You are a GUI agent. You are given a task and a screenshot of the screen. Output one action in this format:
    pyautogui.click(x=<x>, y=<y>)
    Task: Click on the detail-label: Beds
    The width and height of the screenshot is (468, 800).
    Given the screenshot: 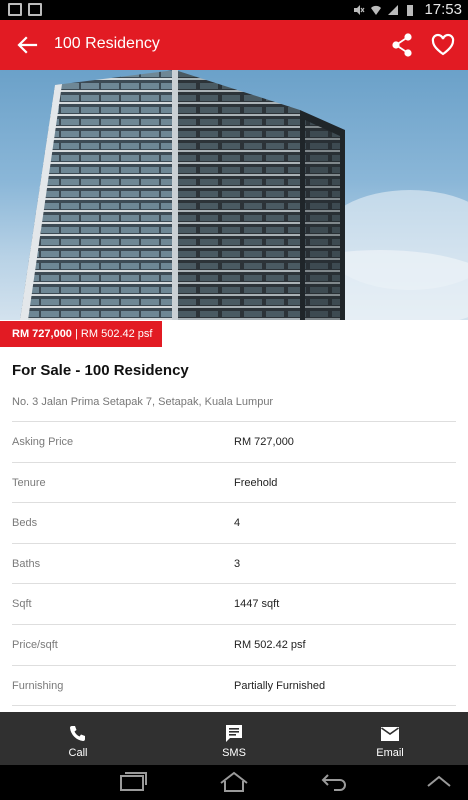 What is the action you would take?
    pyautogui.click(x=25, y=523)
    